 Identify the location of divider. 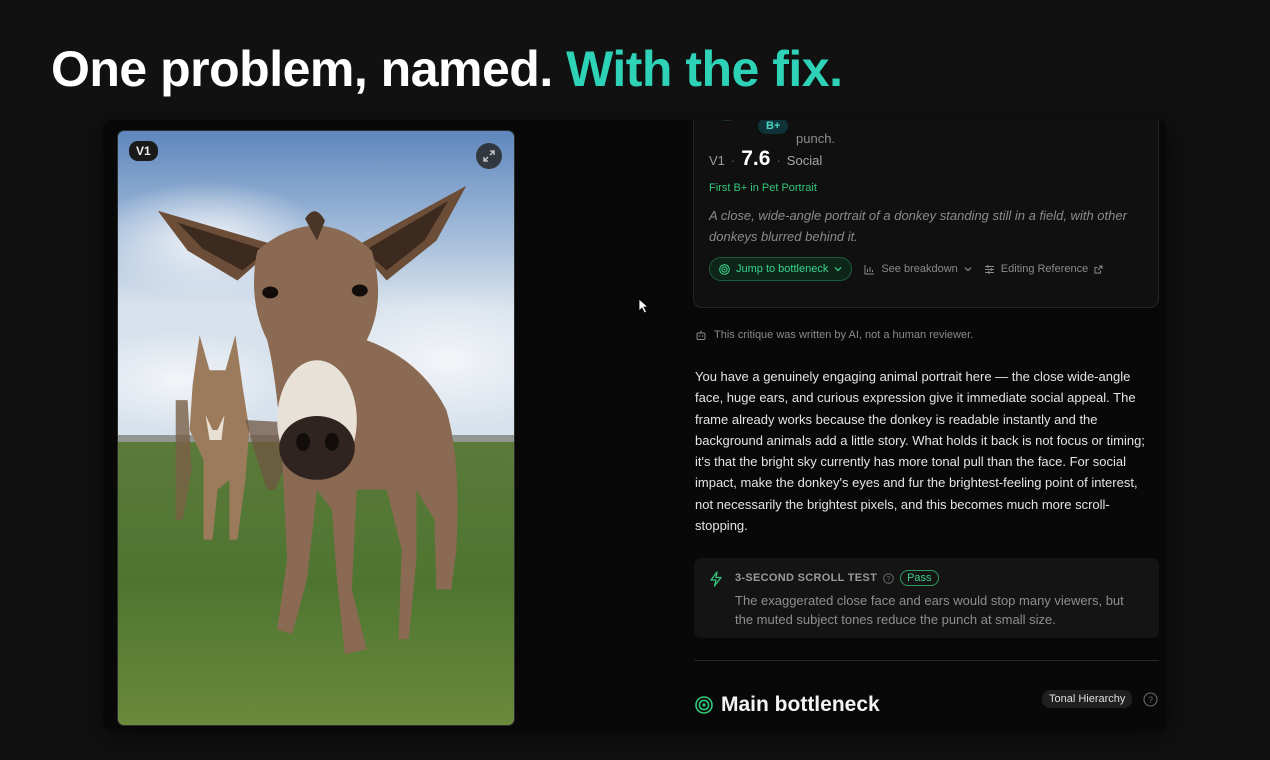
(926, 660).